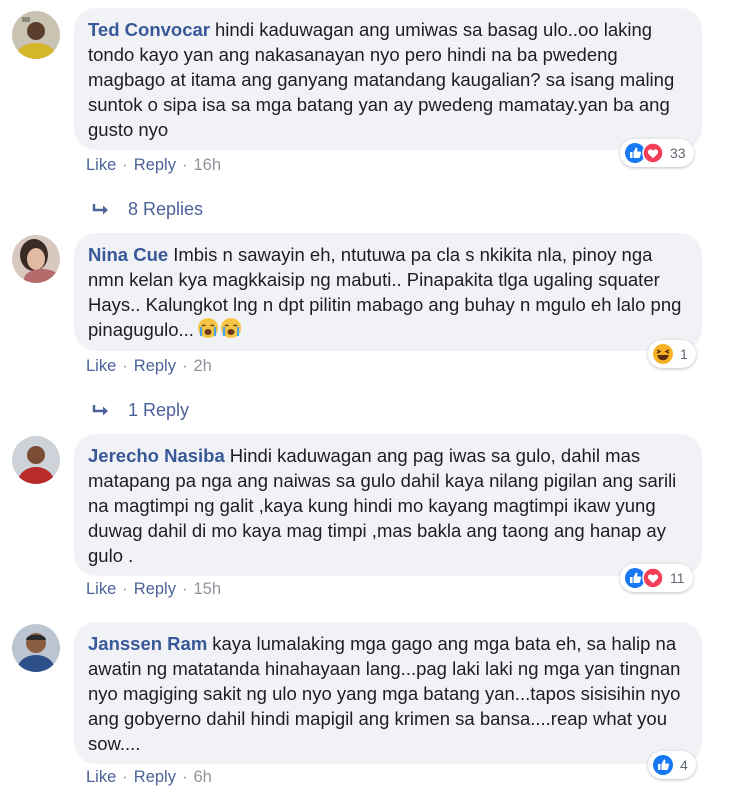 The width and height of the screenshot is (750, 789). What do you see at coordinates (677, 578) in the screenshot?
I see `reaction-count: 11` at bounding box center [677, 578].